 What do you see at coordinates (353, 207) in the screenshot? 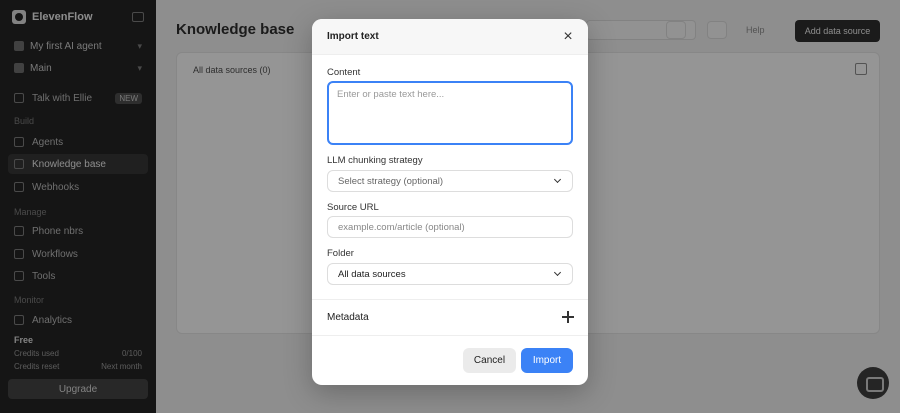
I see `source-url-label: Source URL` at bounding box center [353, 207].